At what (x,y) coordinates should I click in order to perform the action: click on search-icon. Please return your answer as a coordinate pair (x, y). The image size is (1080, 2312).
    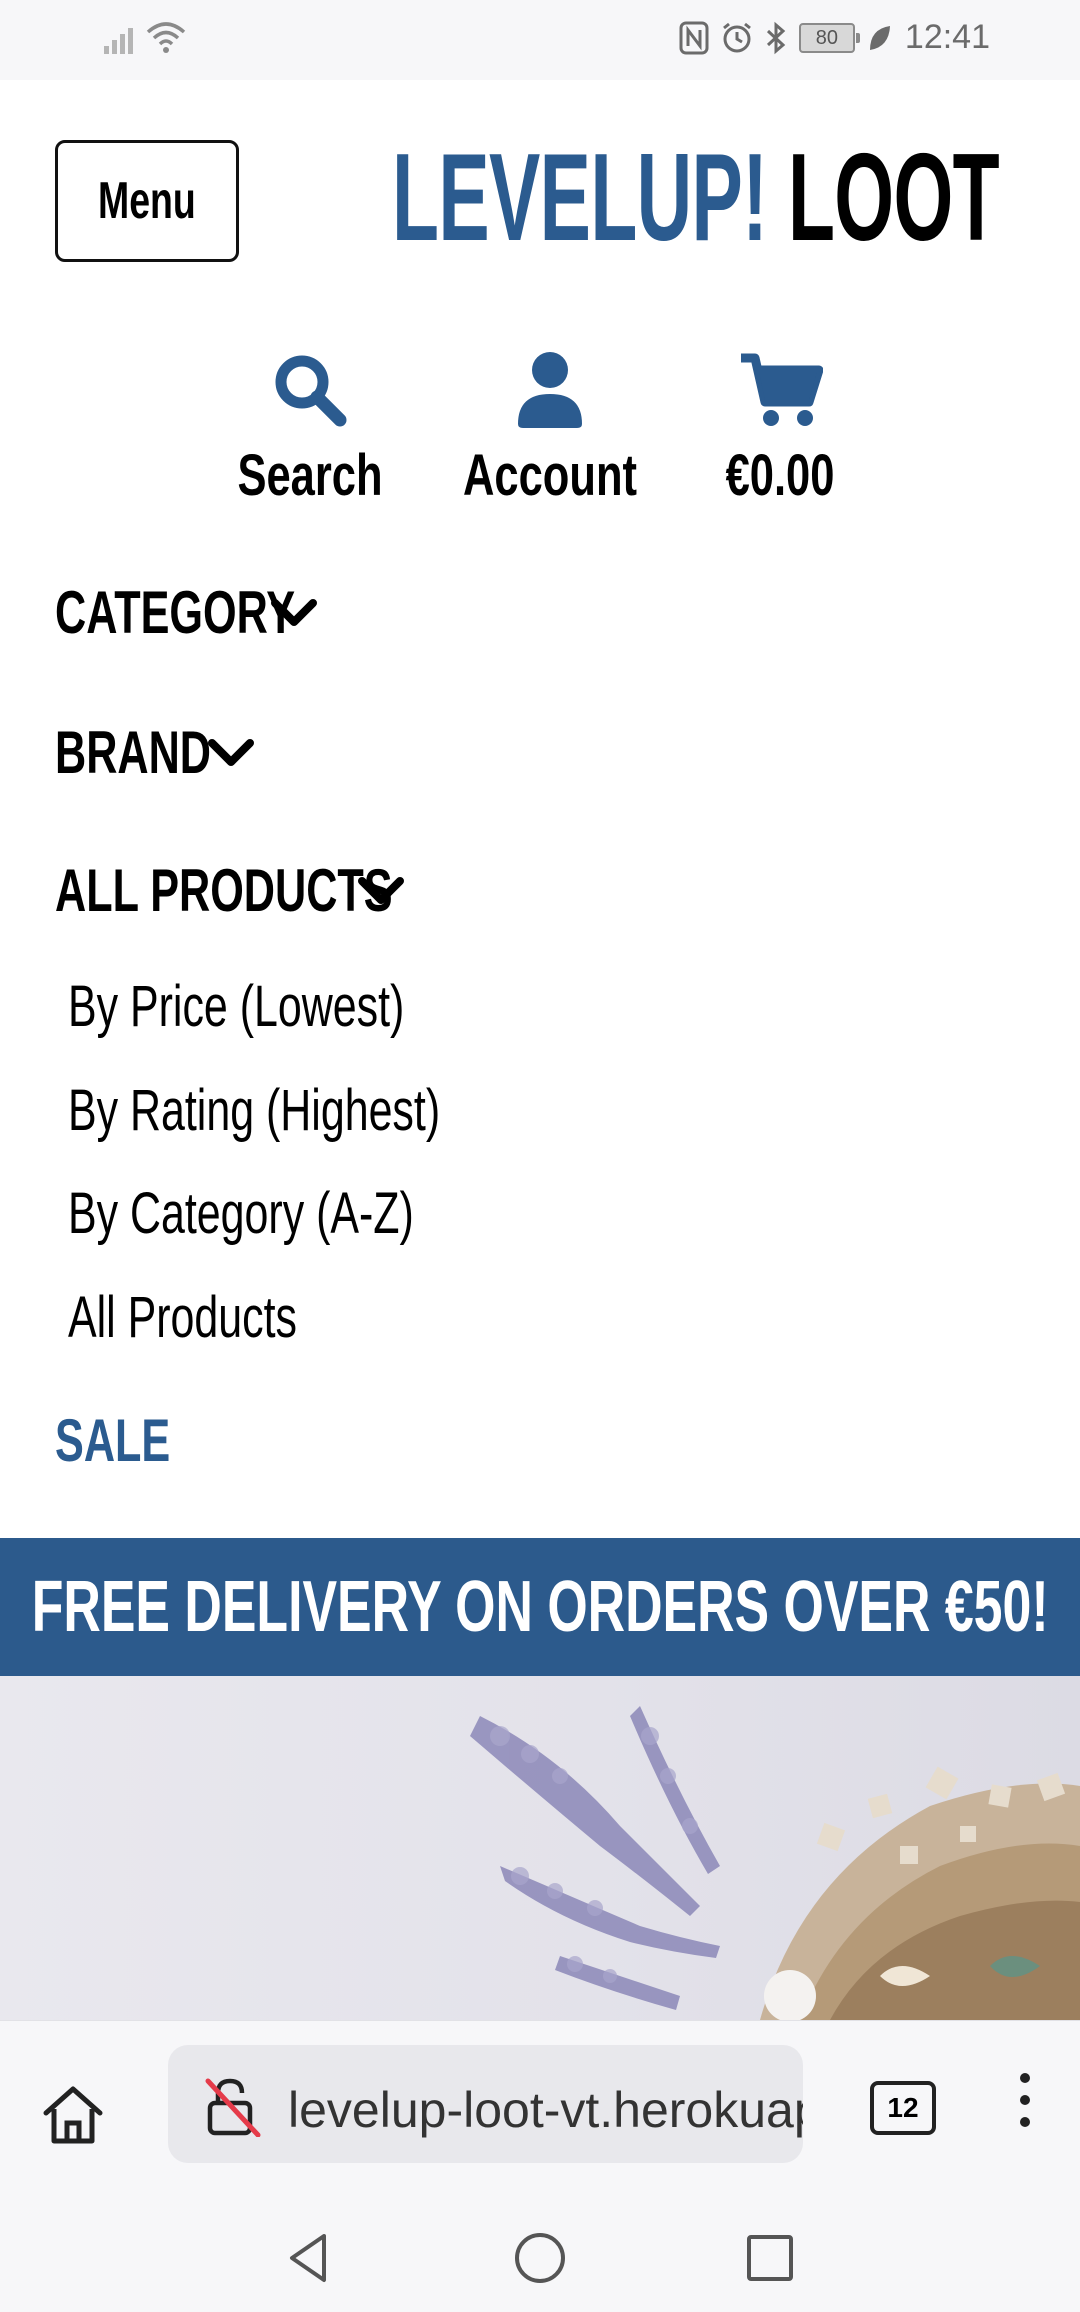
    Looking at the image, I should click on (311, 391).